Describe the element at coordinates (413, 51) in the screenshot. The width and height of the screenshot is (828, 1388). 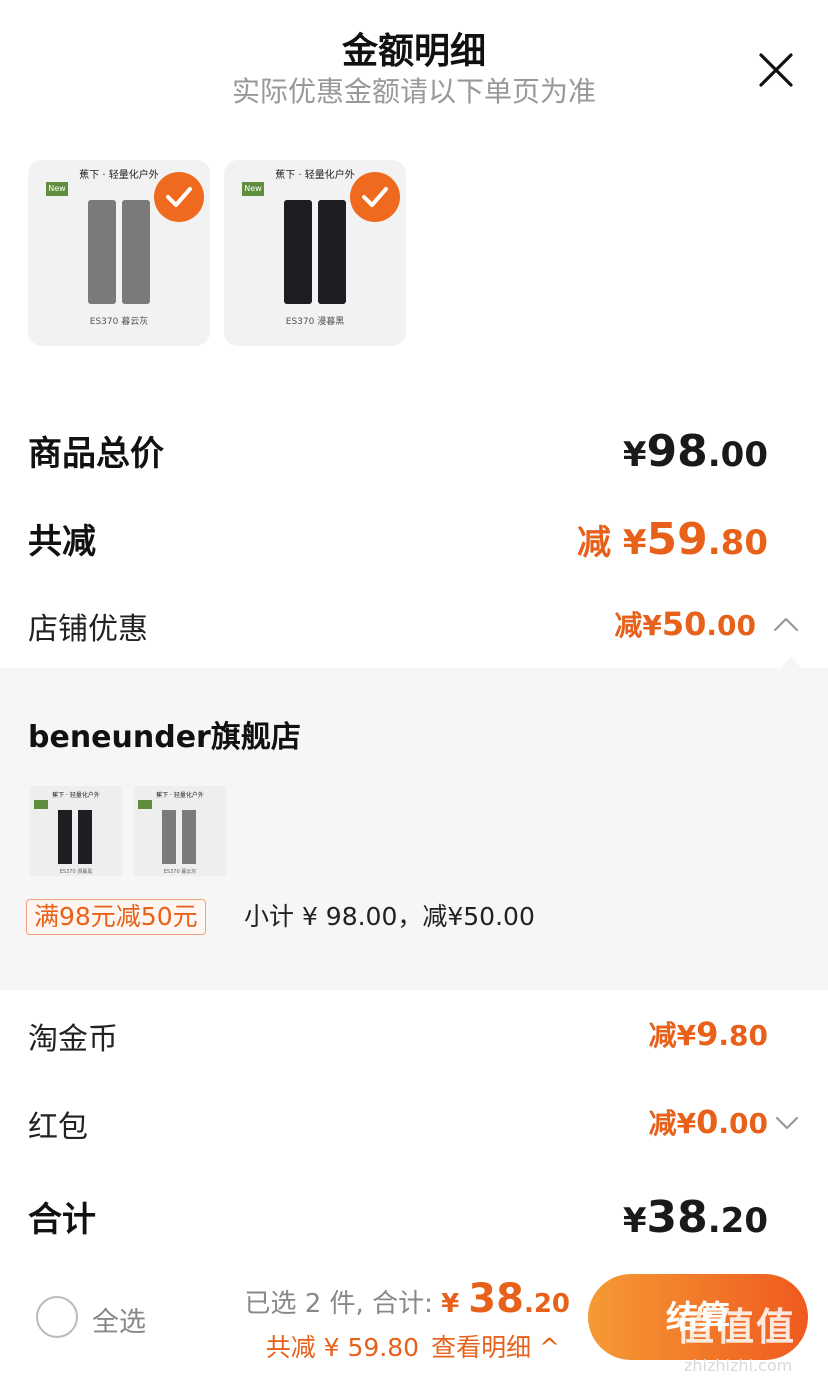
I see `page-title: 金额明细` at that location.